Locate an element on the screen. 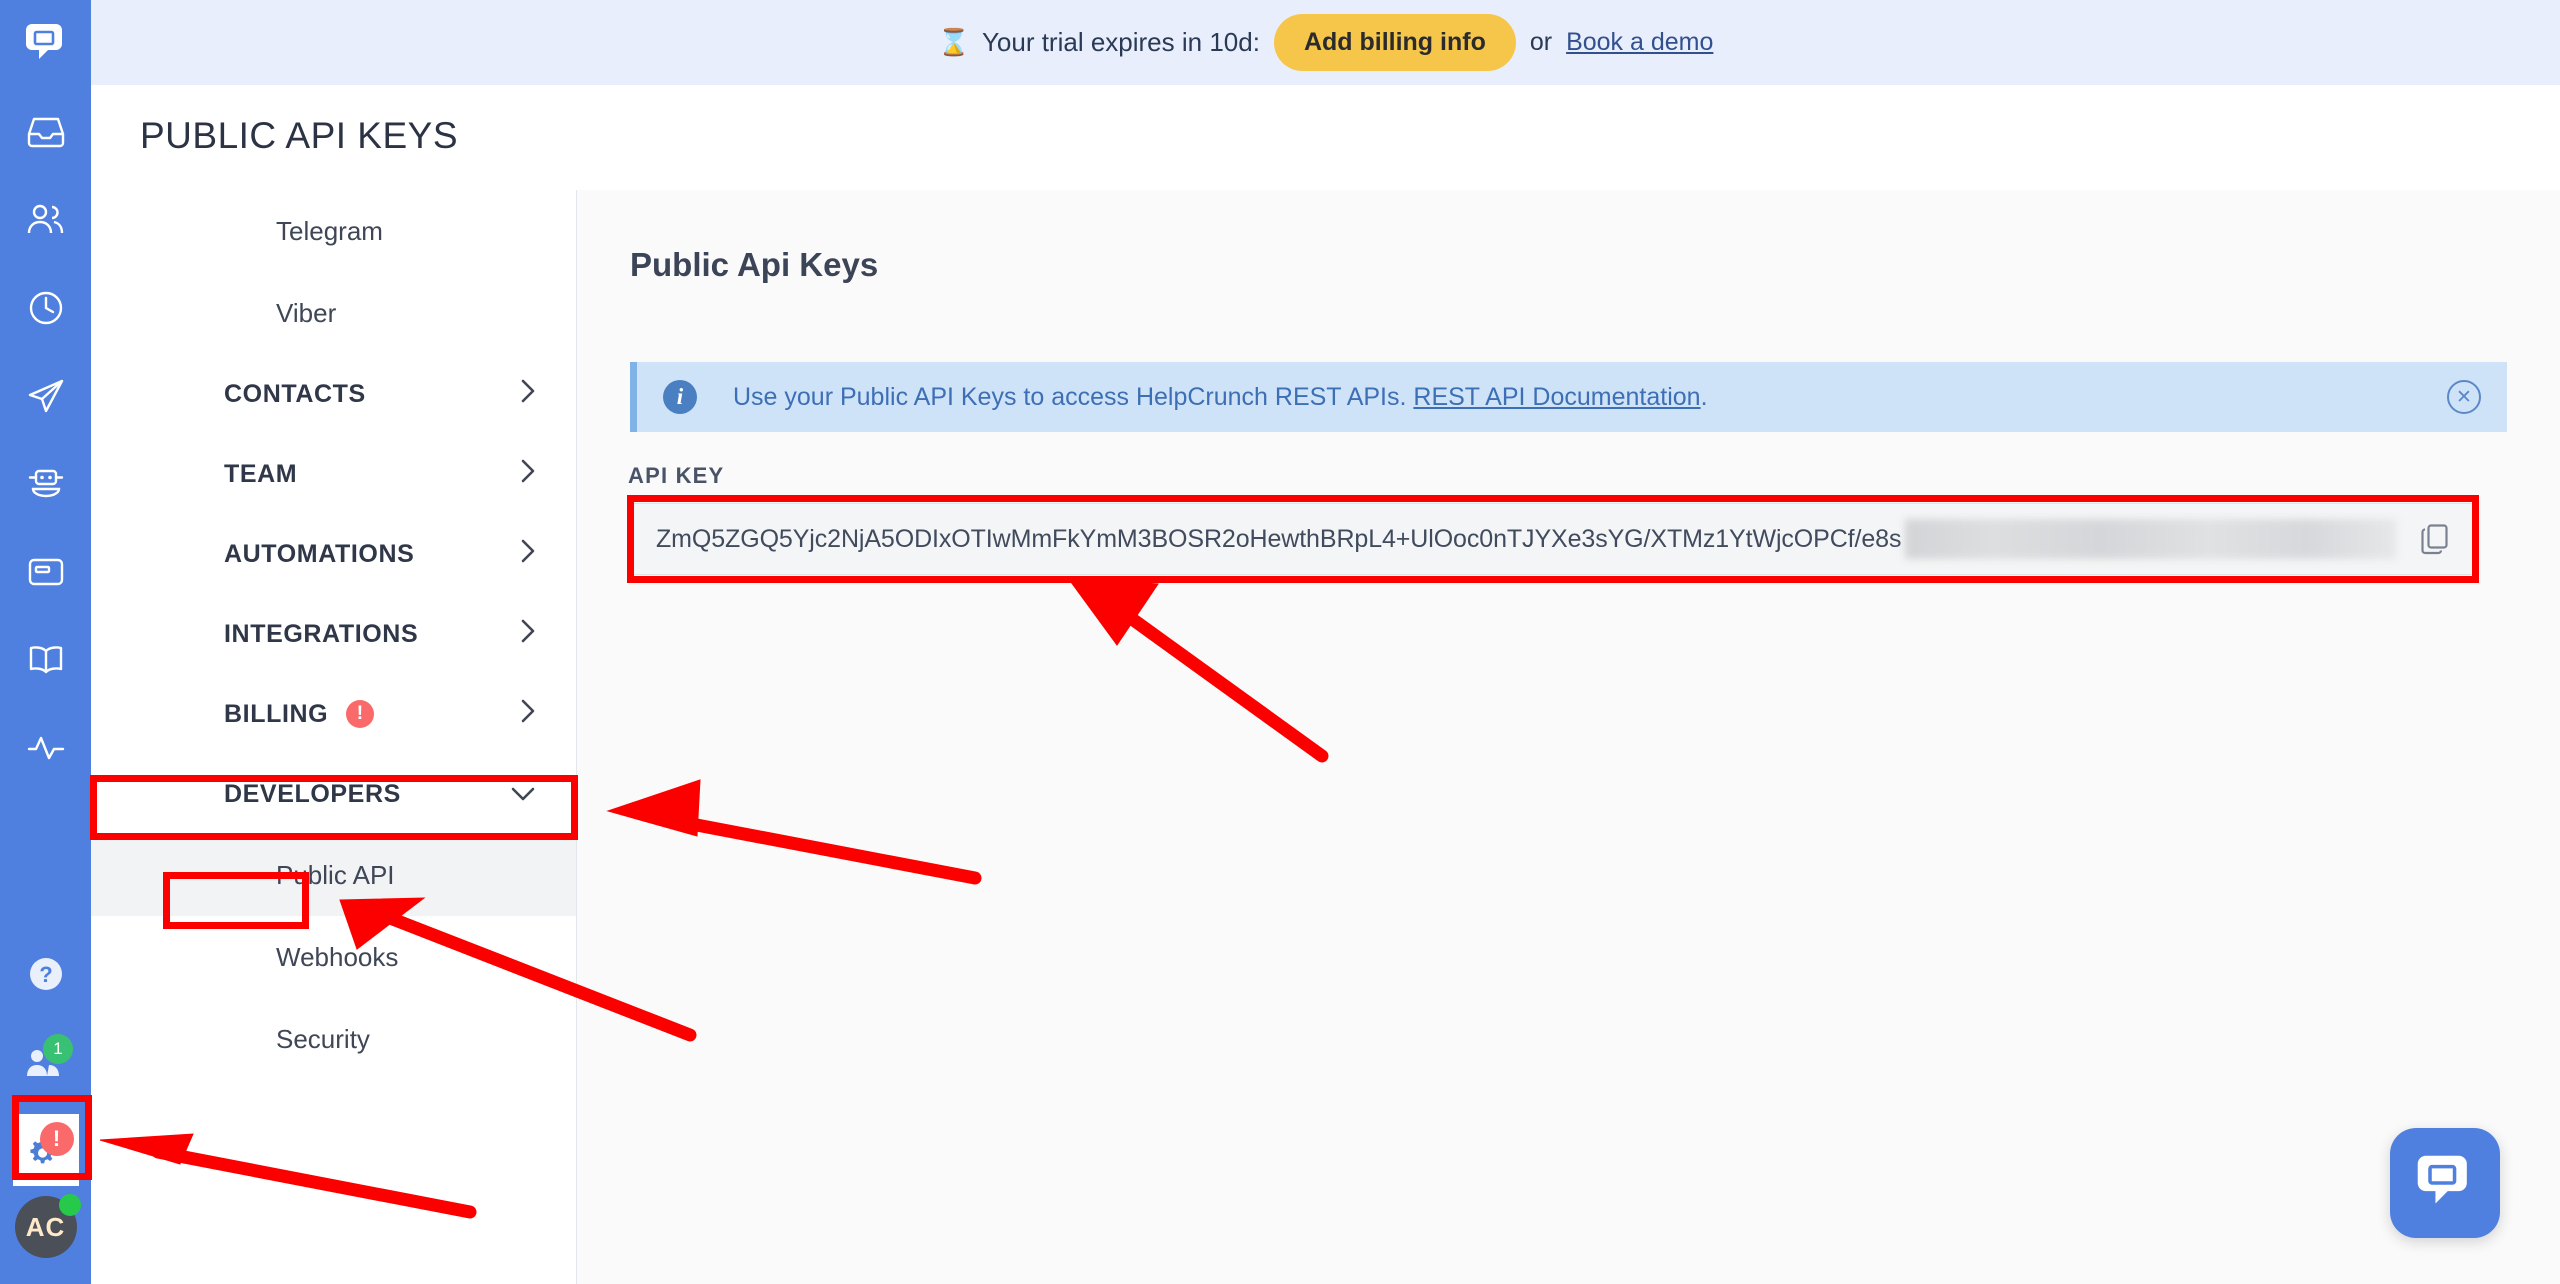 Image resolution: width=2560 pixels, height=1284 pixels. trial-message: ⌛ Your trial expires in 10d: is located at coordinates (1099, 42).